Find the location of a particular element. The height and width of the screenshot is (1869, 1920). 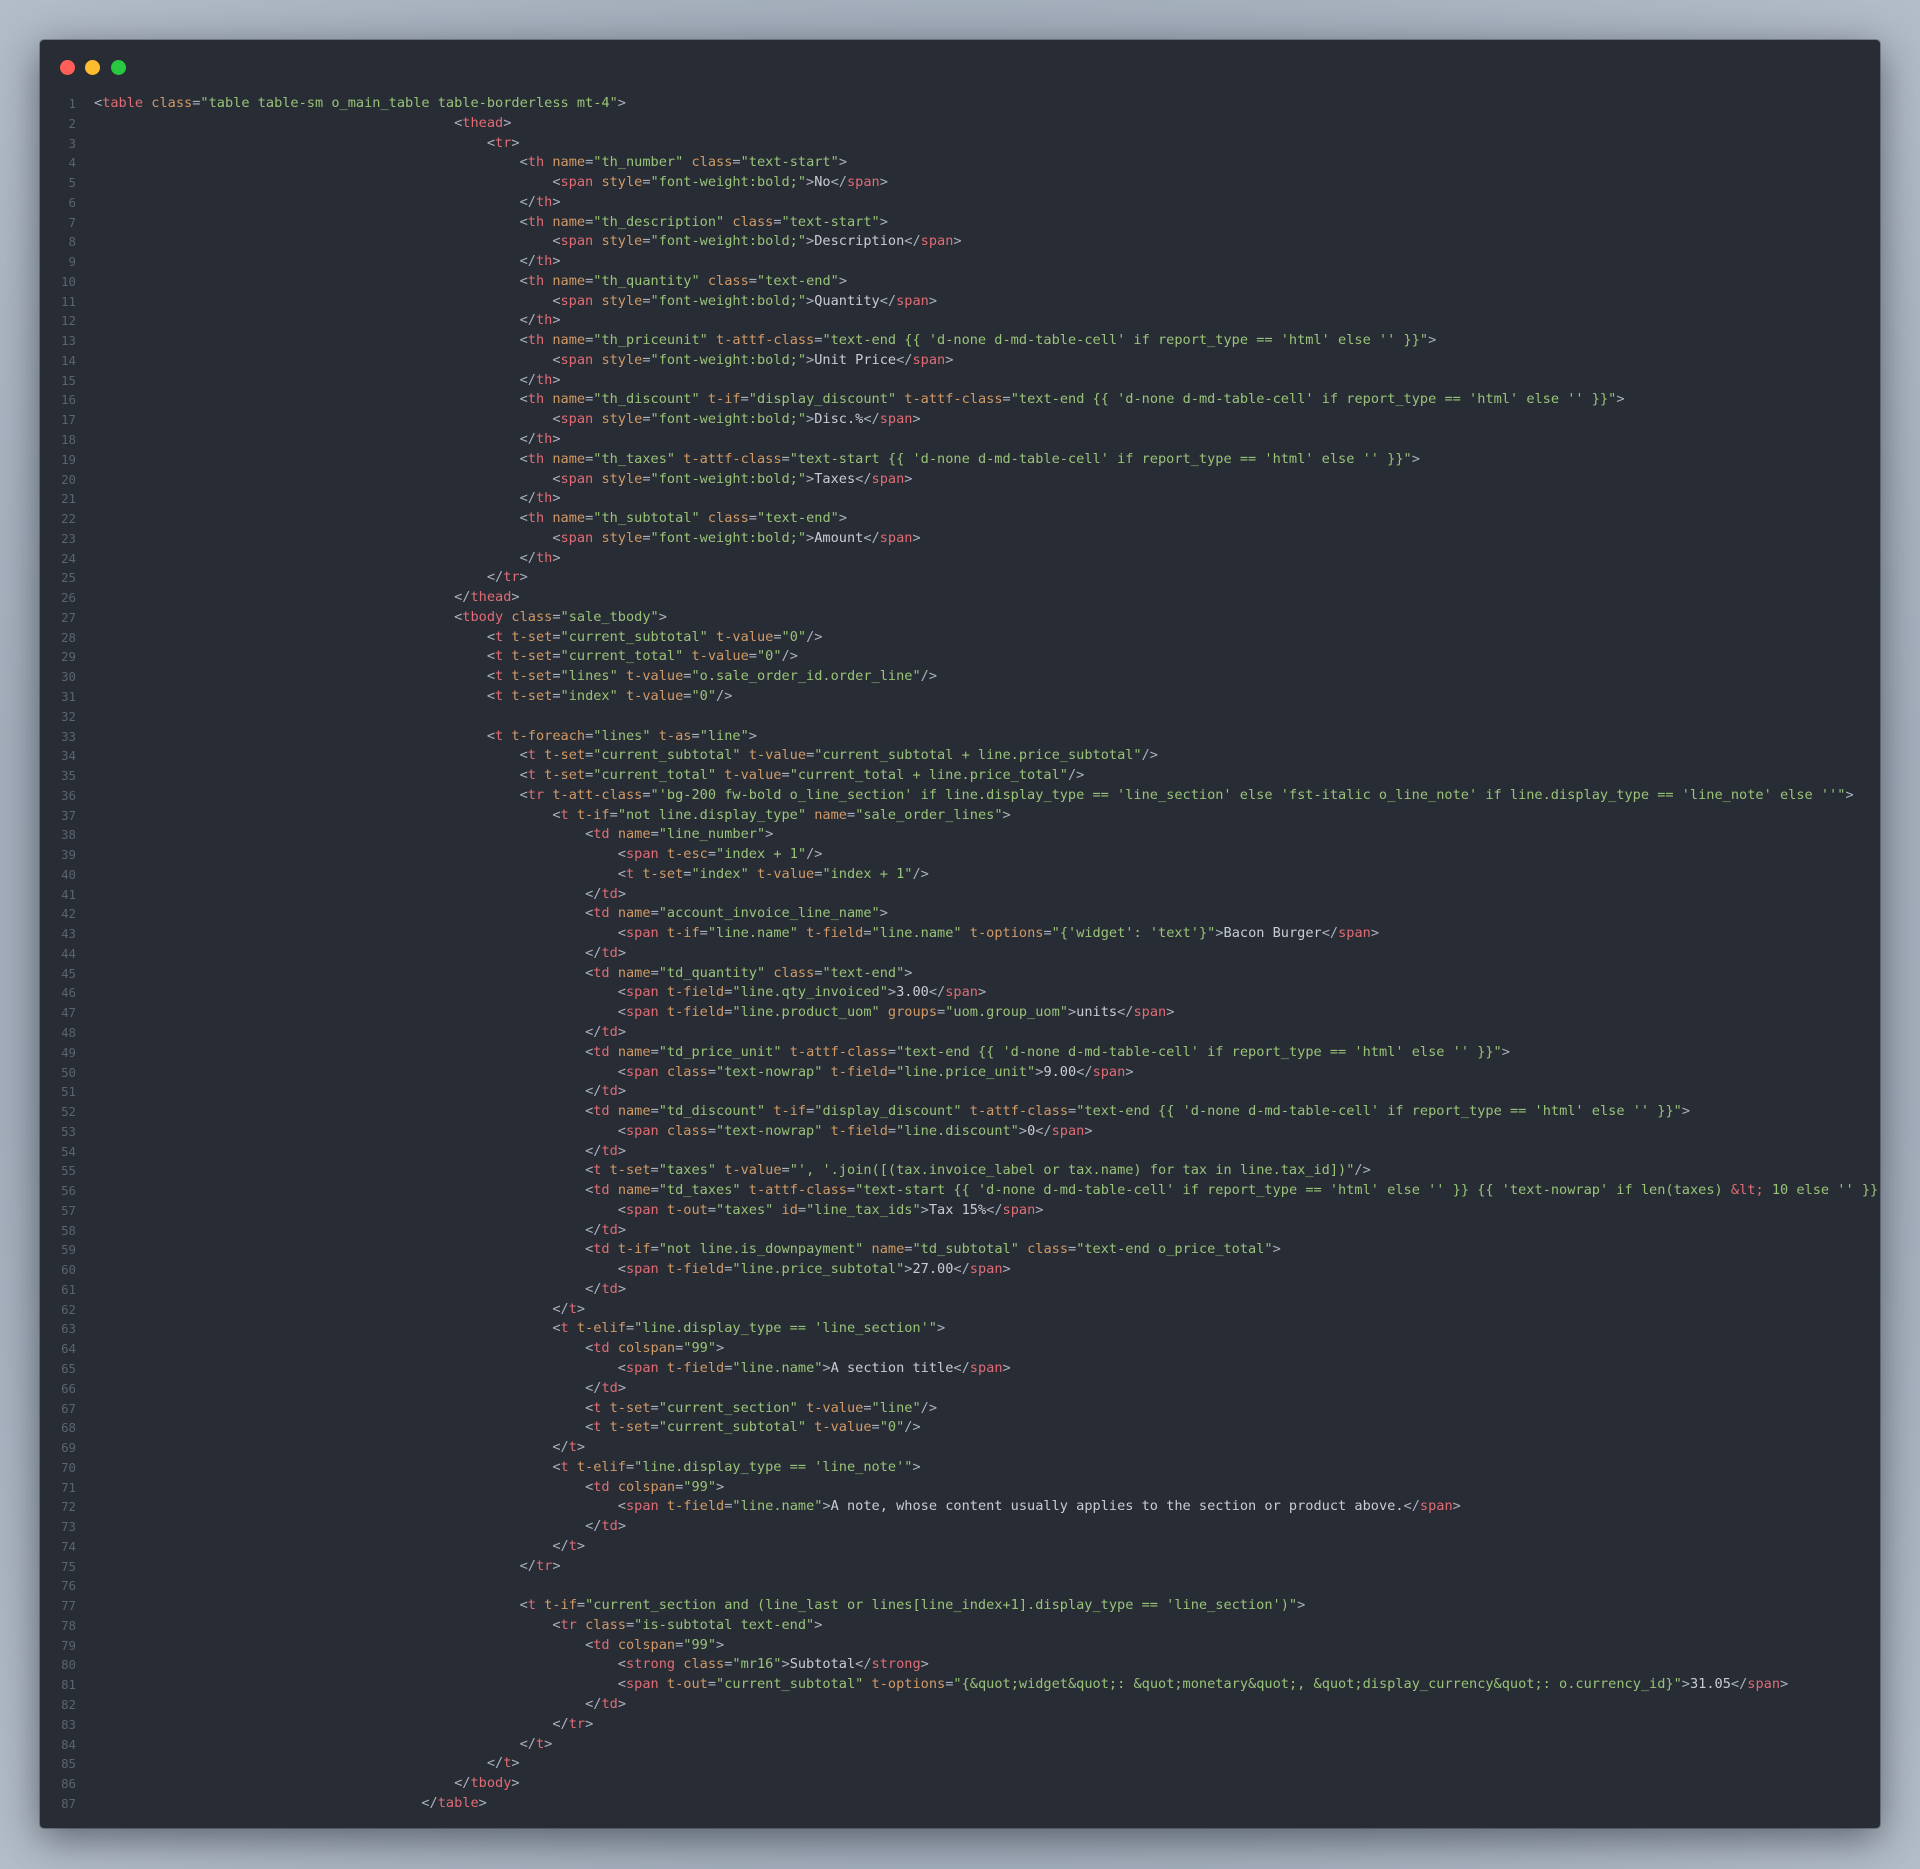

code-line: 44 </td> is located at coordinates (960, 954).